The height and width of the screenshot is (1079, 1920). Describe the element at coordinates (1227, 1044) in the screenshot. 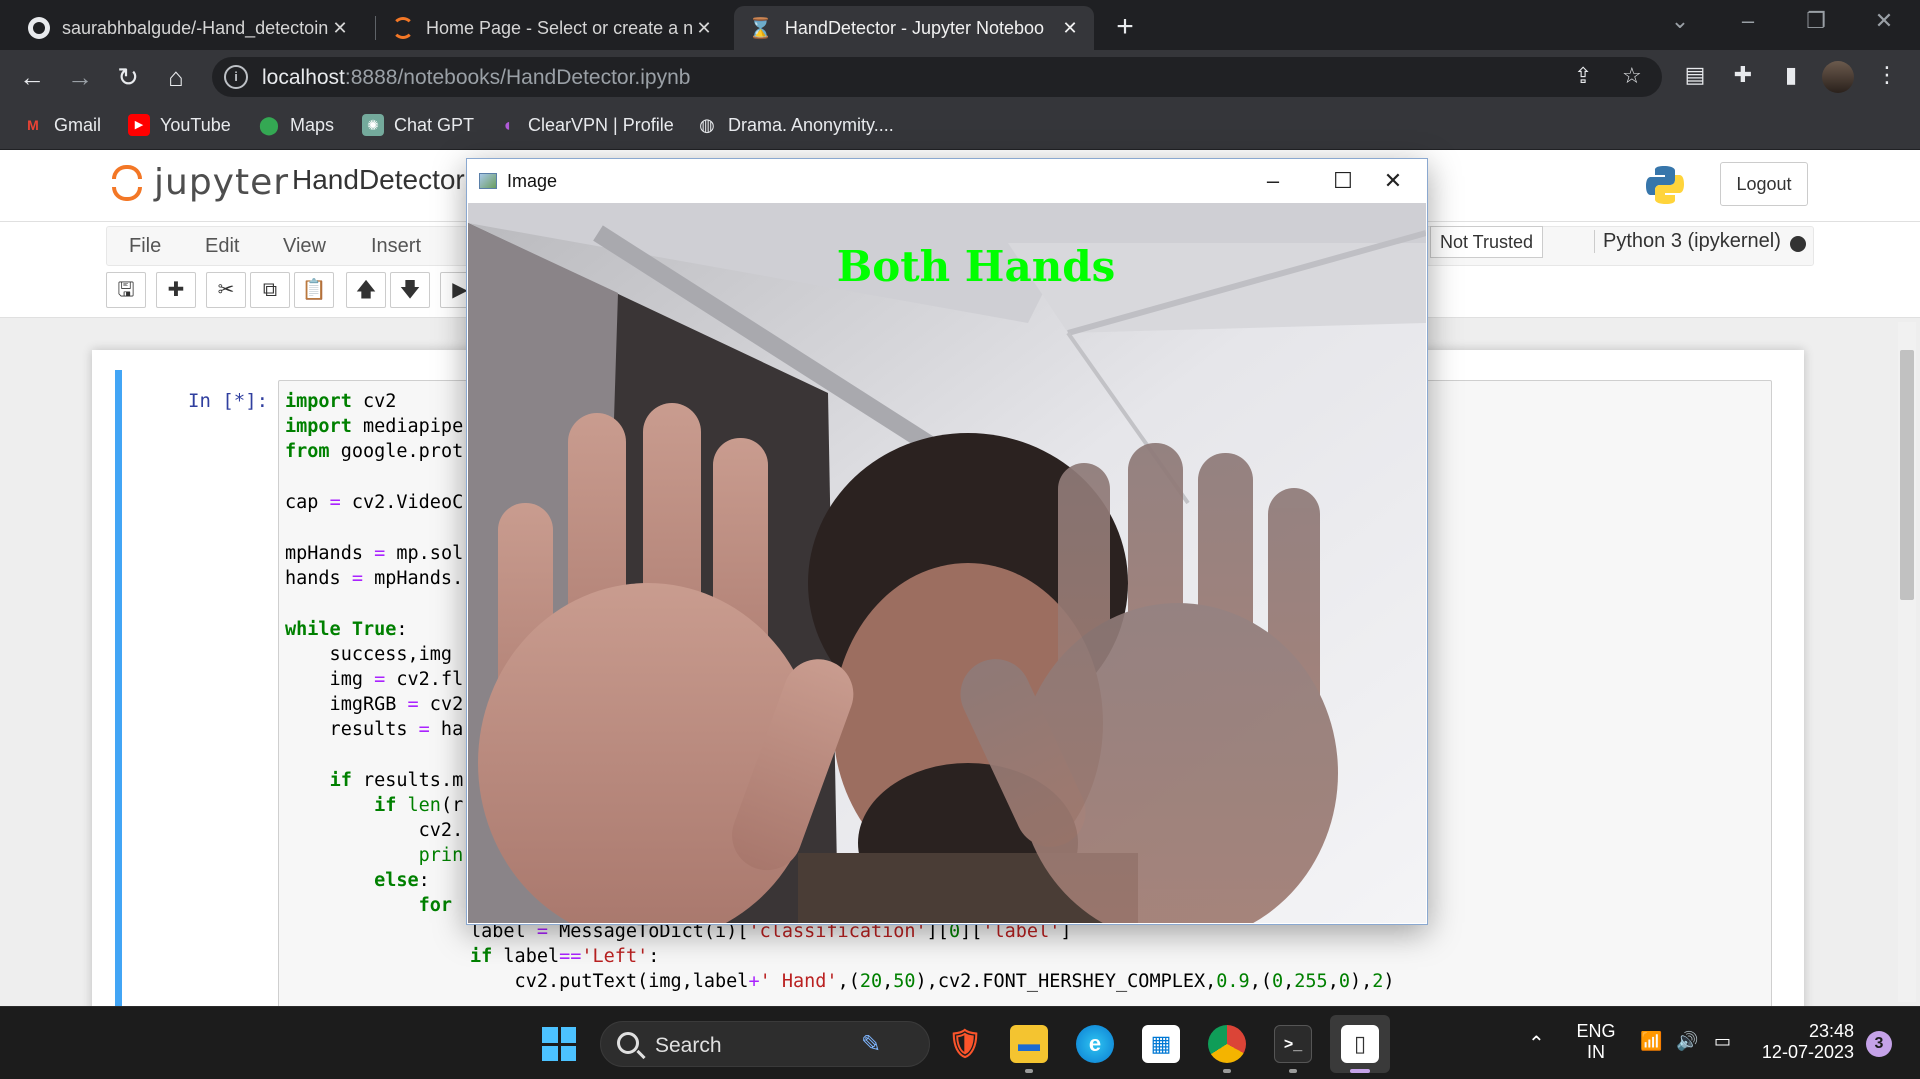

I see `chrome-icon` at that location.